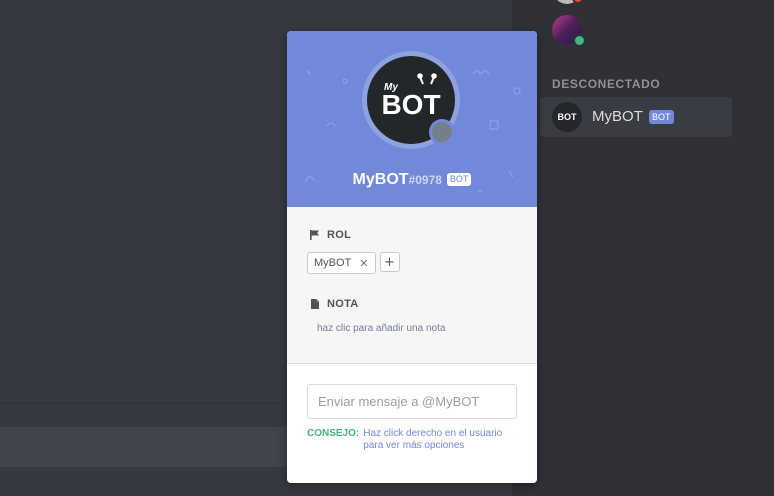 The width and height of the screenshot is (774, 496). What do you see at coordinates (579, 40) in the screenshot?
I see `online-status-icon` at bounding box center [579, 40].